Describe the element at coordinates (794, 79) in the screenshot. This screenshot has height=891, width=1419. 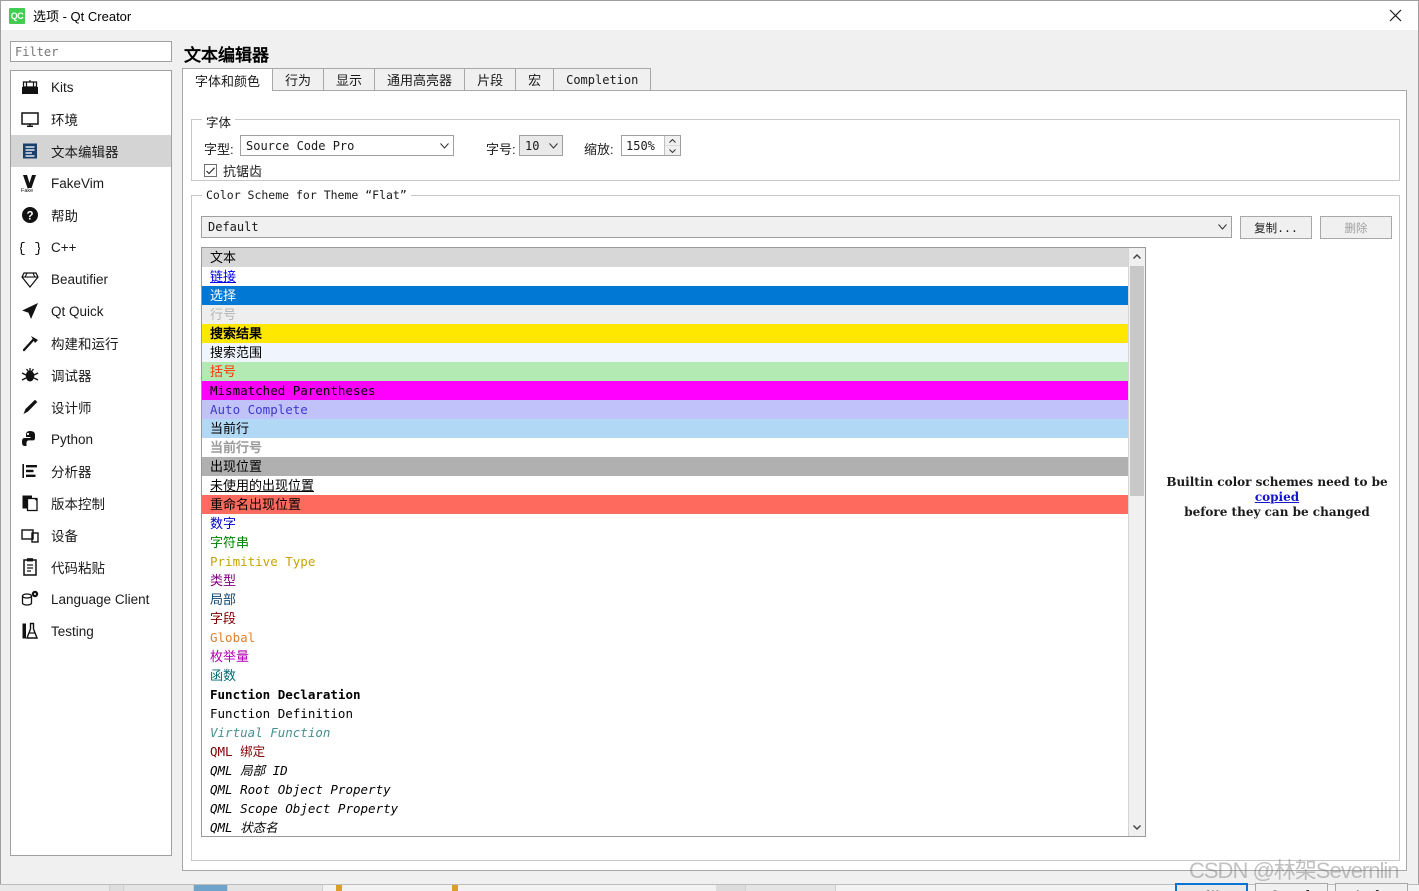
I see `tab-bar: 字体和颜色 行为 显示 通用高亮器 片段宏 Completion` at that location.